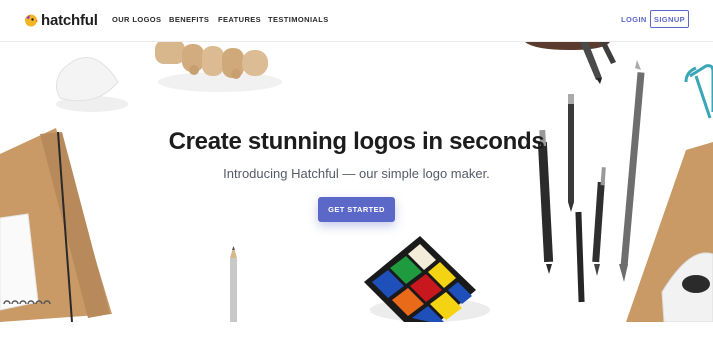 This screenshot has height=344, width=713. What do you see at coordinates (92, 84) in the screenshot?
I see `eraser` at bounding box center [92, 84].